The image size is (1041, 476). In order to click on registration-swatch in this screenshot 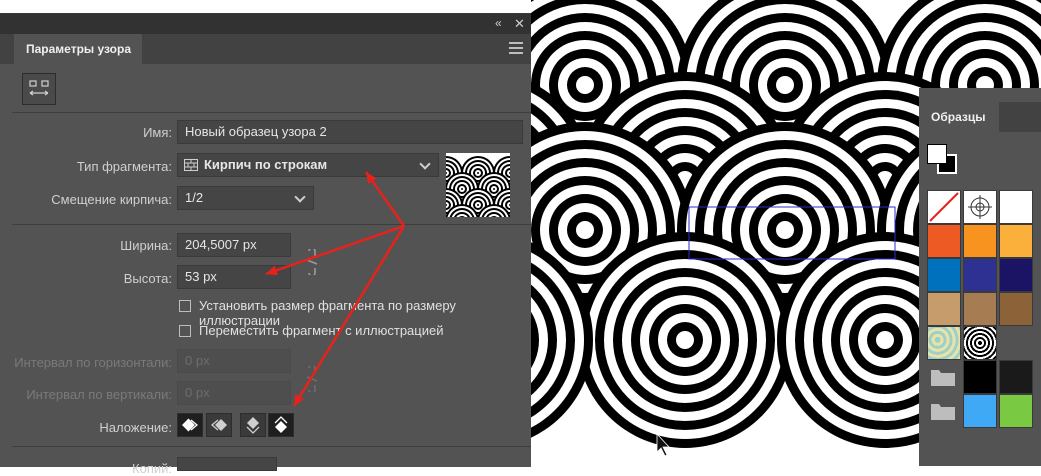, I will do `click(980, 207)`.